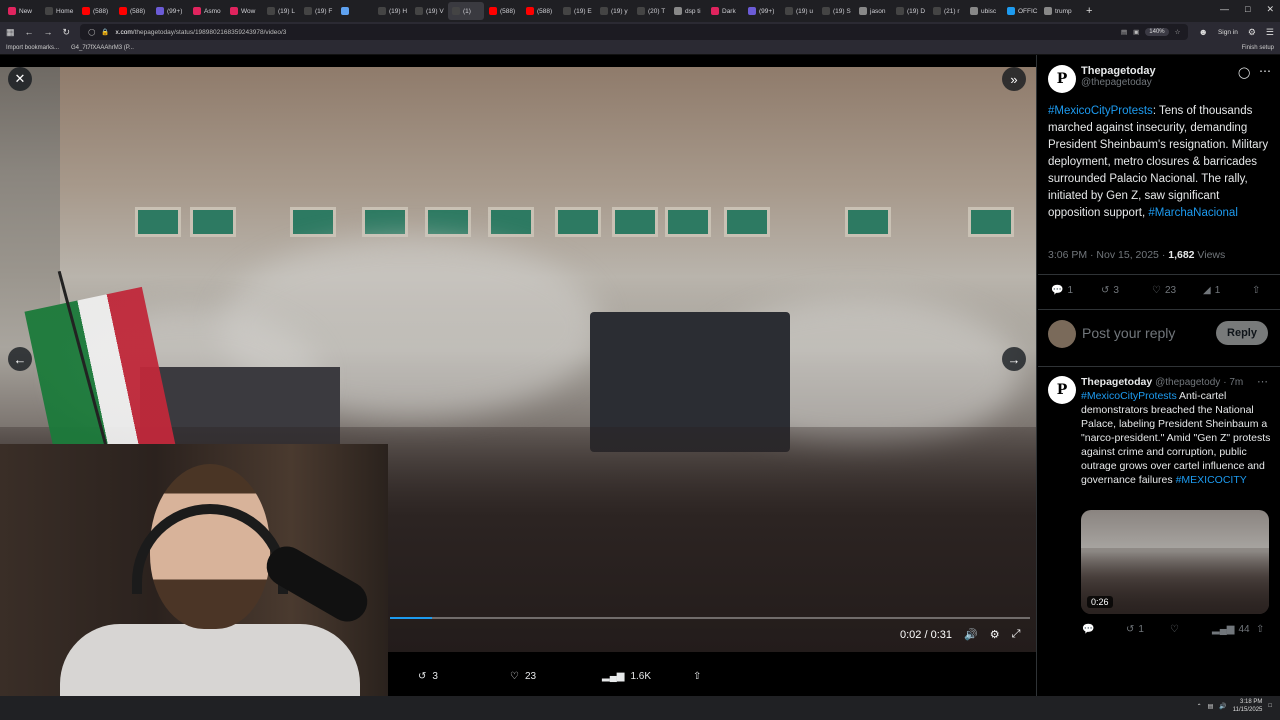 The width and height of the screenshot is (1280, 720). What do you see at coordinates (1135, 629) in the screenshot?
I see `reply-repost-button: ↺ 1` at bounding box center [1135, 629].